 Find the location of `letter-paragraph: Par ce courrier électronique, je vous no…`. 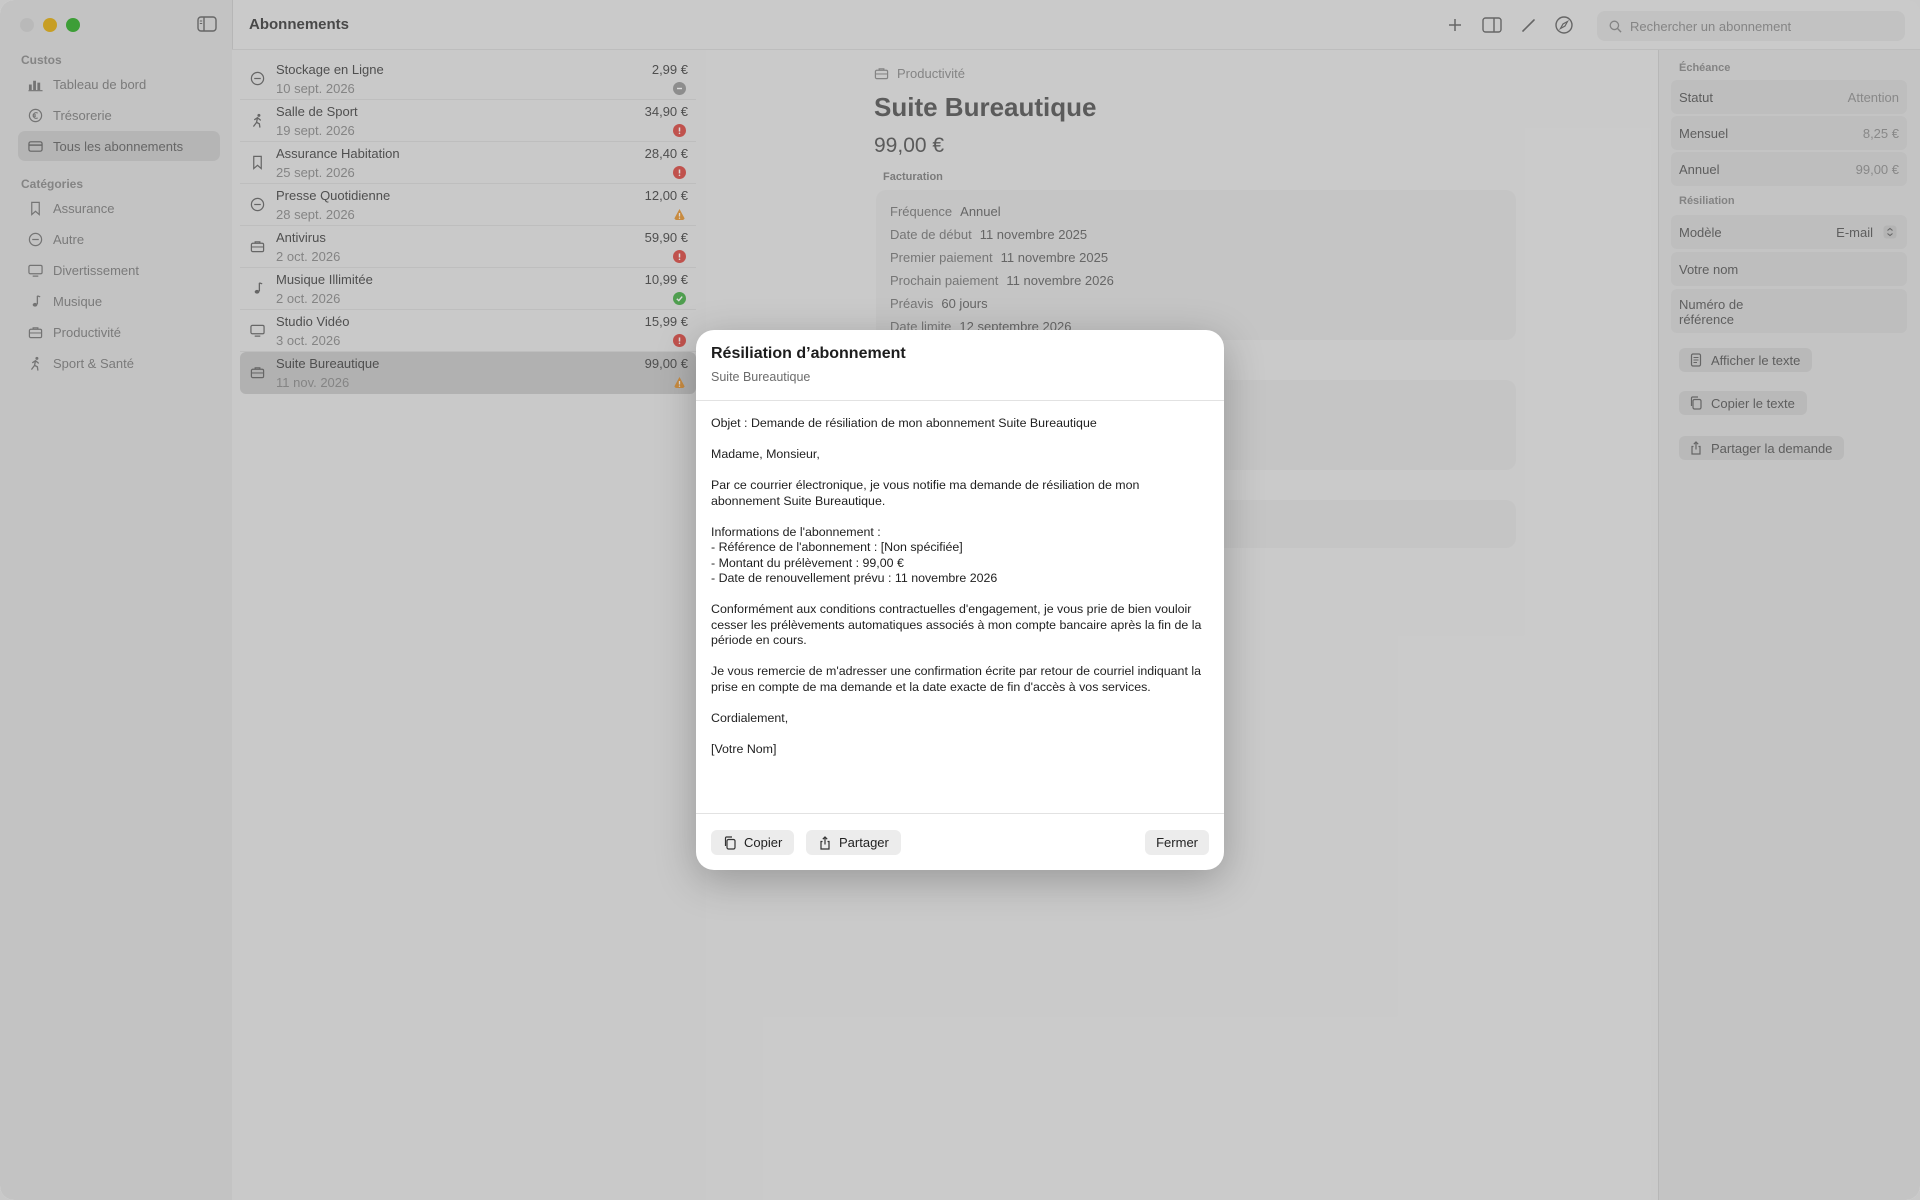

letter-paragraph: Par ce courrier électronique, je vous no… is located at coordinates (925, 493).